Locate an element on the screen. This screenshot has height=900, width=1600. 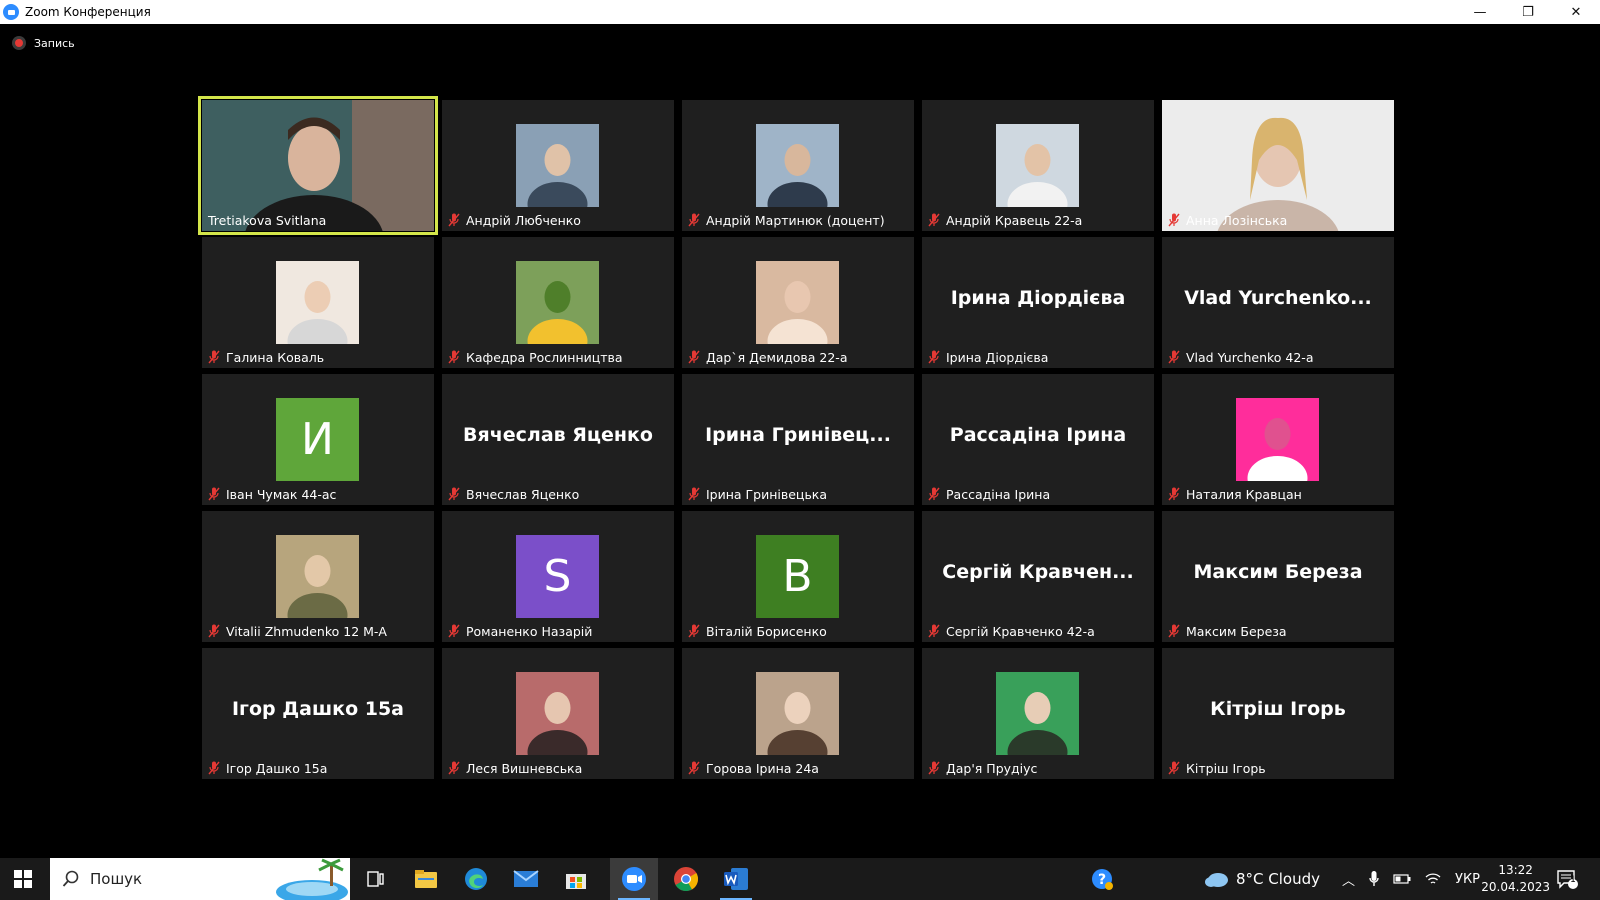
recording-indicator: Запись is located at coordinates (43, 43).